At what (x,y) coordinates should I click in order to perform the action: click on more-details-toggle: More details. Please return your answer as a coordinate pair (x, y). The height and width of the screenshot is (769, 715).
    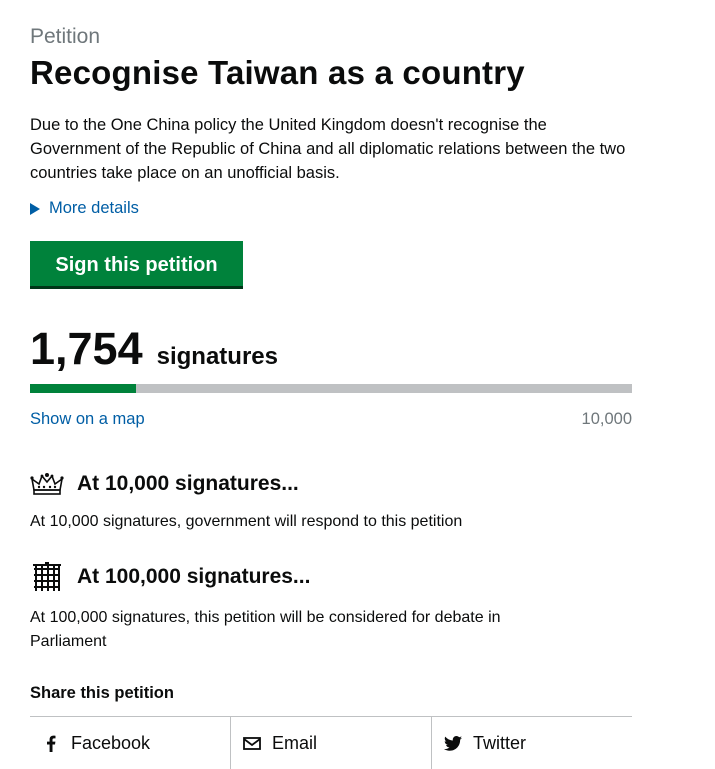
    Looking at the image, I should click on (84, 208).